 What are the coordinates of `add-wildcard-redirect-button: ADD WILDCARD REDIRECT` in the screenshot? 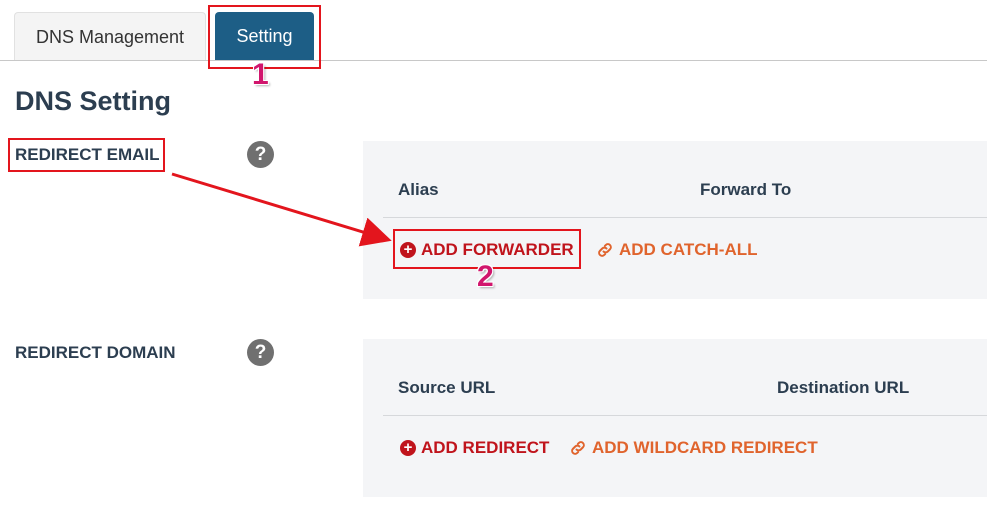 It's located at (693, 448).